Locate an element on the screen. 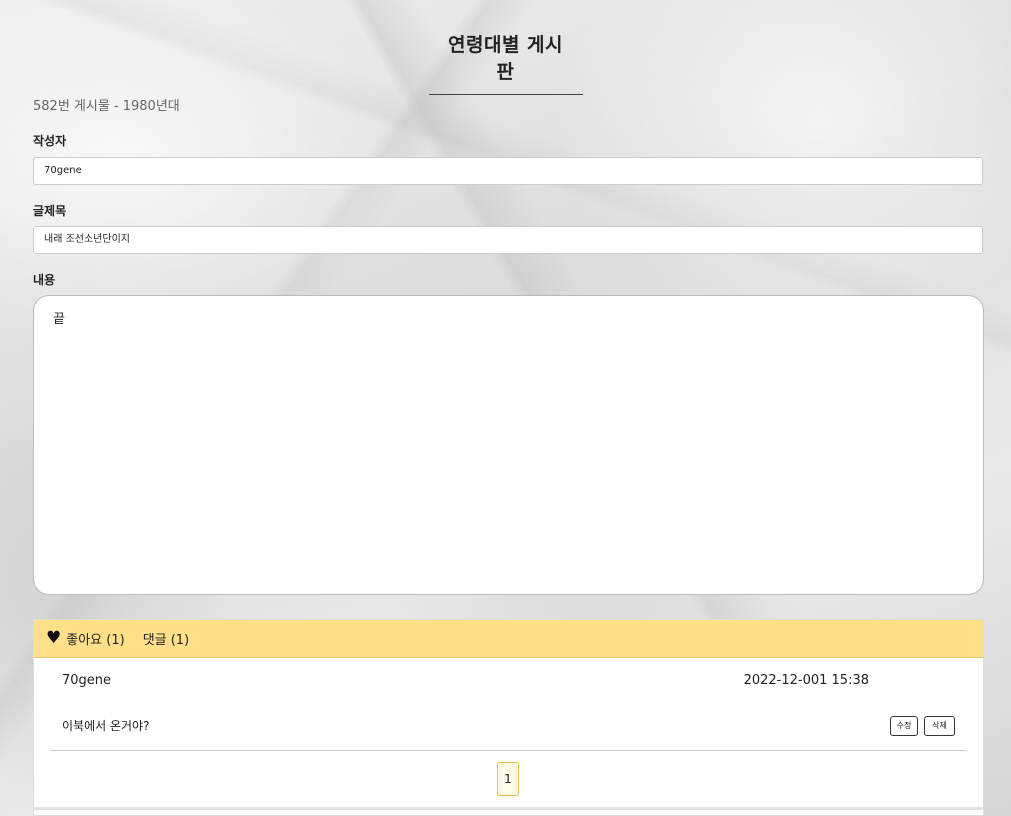 Image resolution: width=1011 pixels, height=816 pixels. edit-comment-button: 수정 is located at coordinates (904, 726).